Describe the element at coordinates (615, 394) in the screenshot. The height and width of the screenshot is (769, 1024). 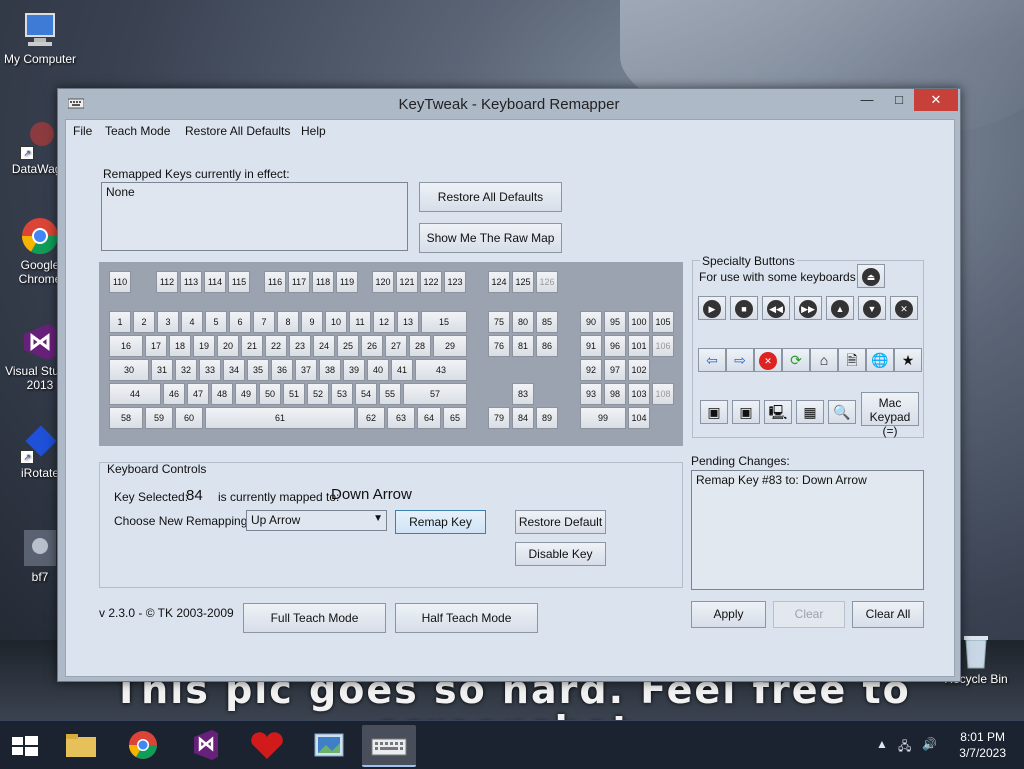
I see `key-98: 98` at that location.